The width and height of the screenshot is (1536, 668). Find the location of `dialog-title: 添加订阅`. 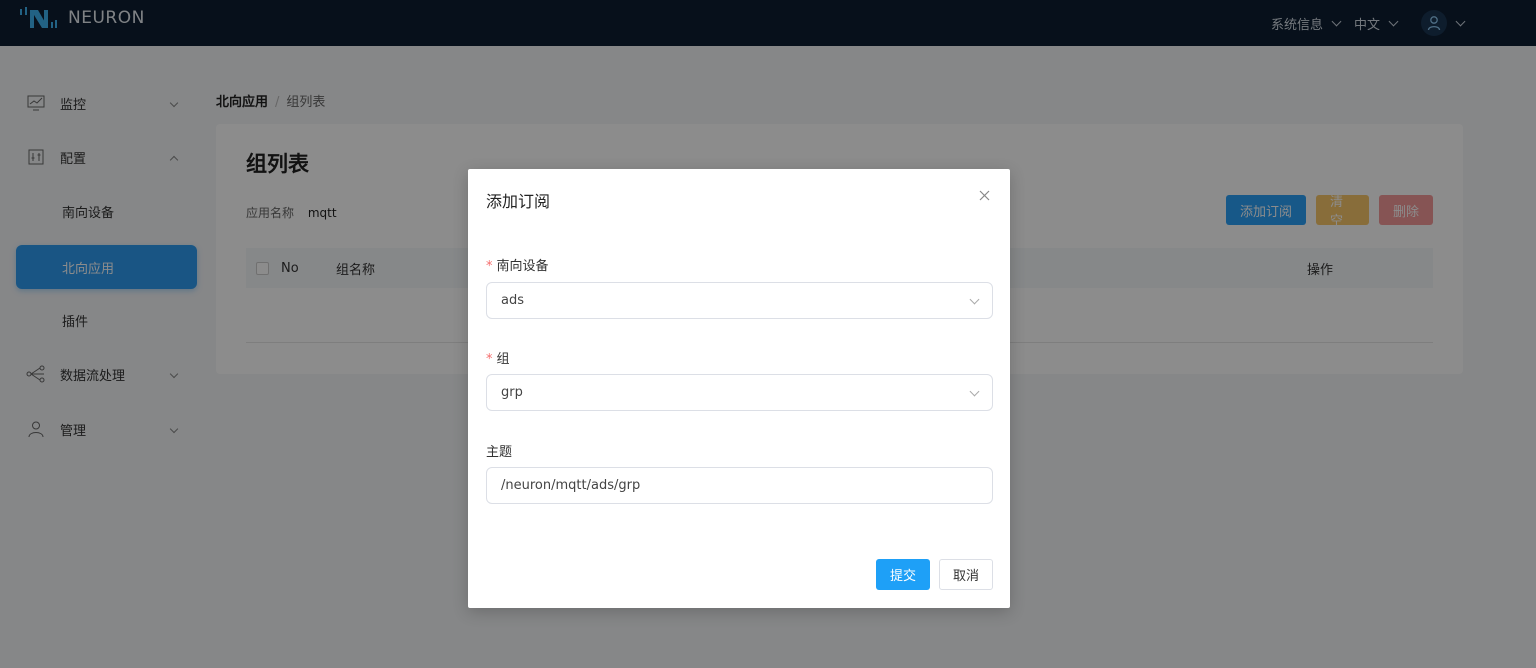

dialog-title: 添加订阅 is located at coordinates (518, 201).